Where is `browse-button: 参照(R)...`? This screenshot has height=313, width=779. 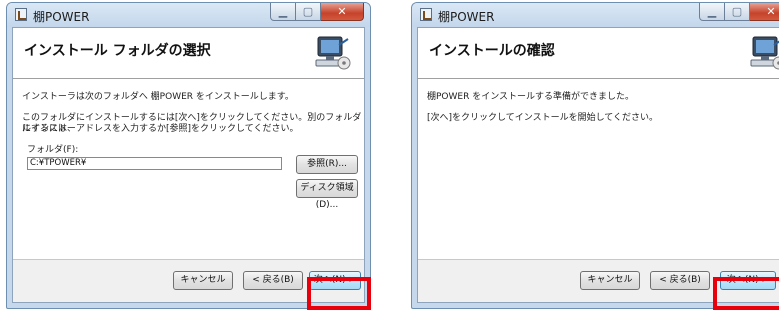 browse-button: 参照(R)... is located at coordinates (327, 164).